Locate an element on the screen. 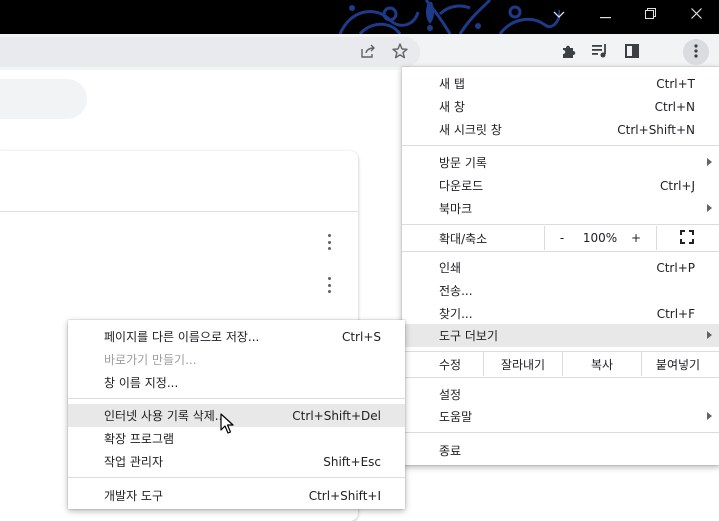 This screenshot has height=521, width=719. media-control-button is located at coordinates (600, 52).